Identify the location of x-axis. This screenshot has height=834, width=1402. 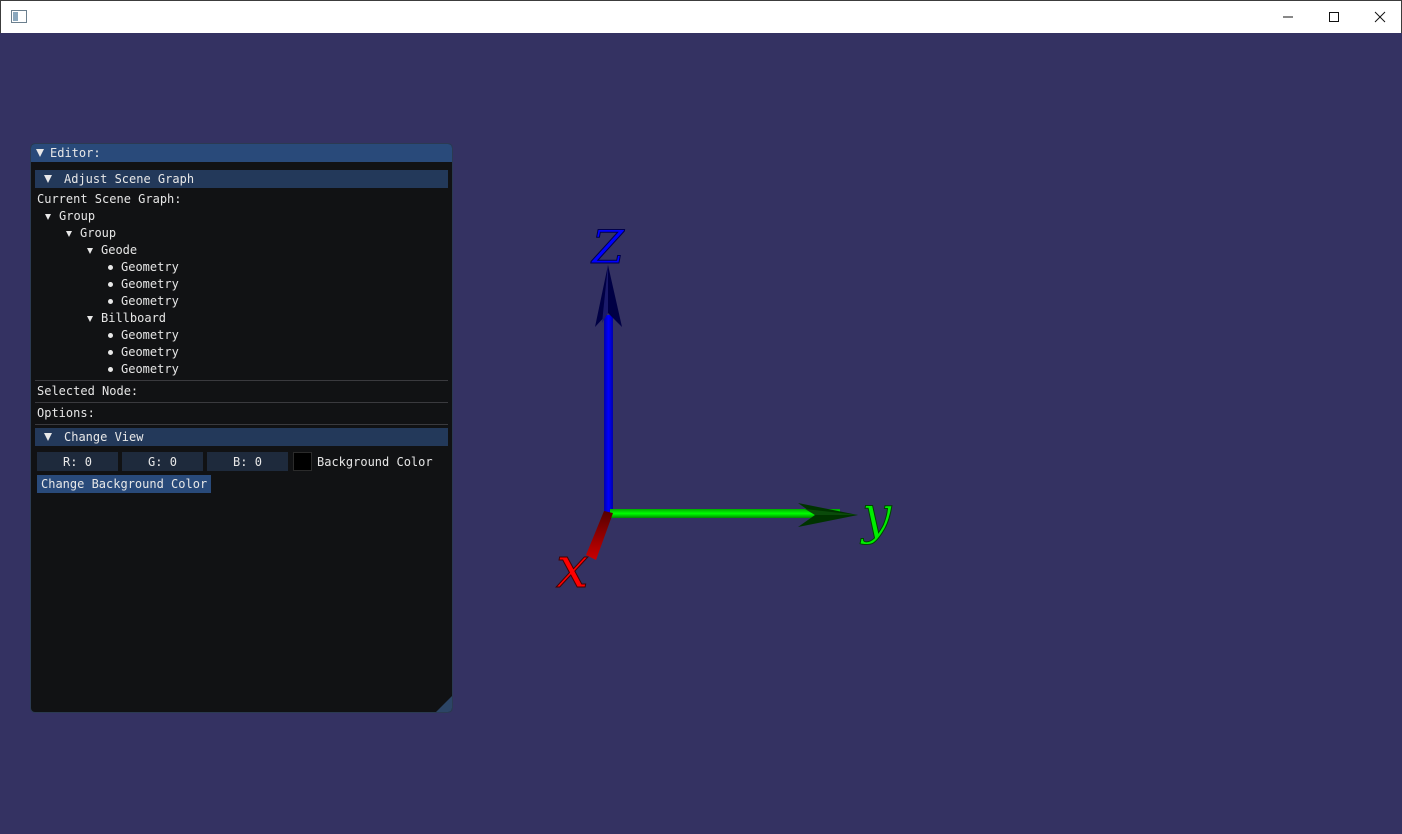
(599, 535).